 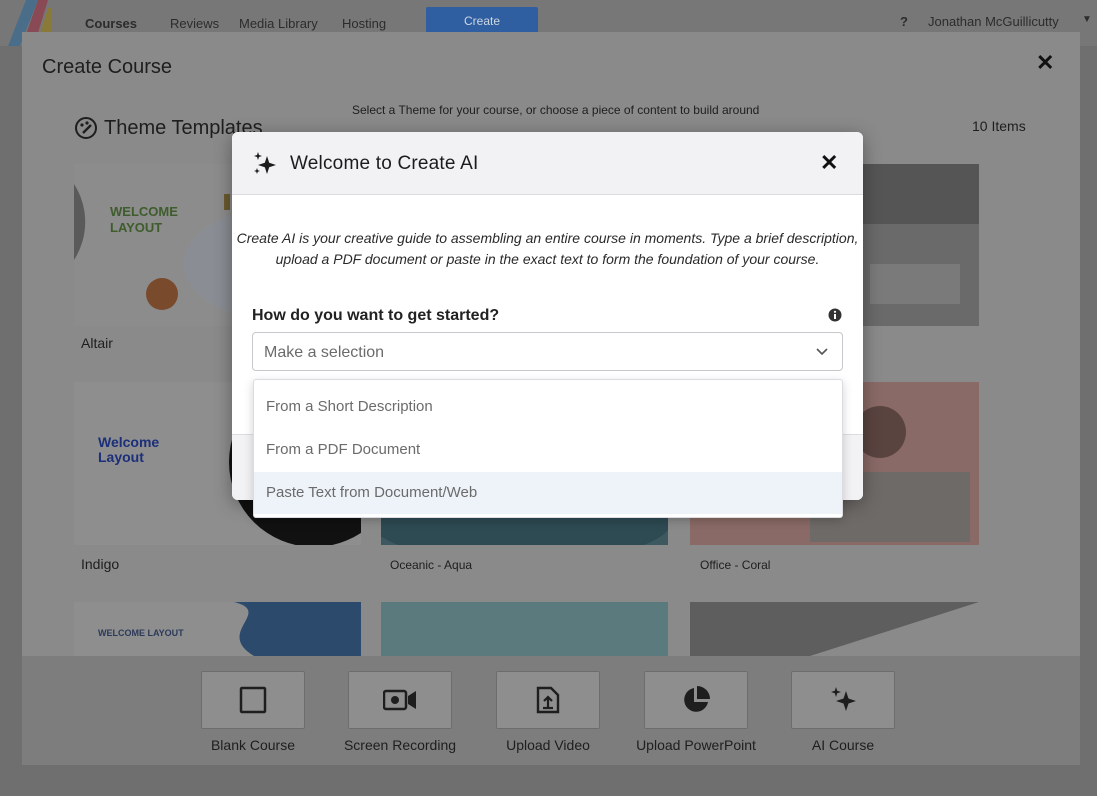 I want to click on option-pdf-document: From a PDF Document, so click(x=548, y=450).